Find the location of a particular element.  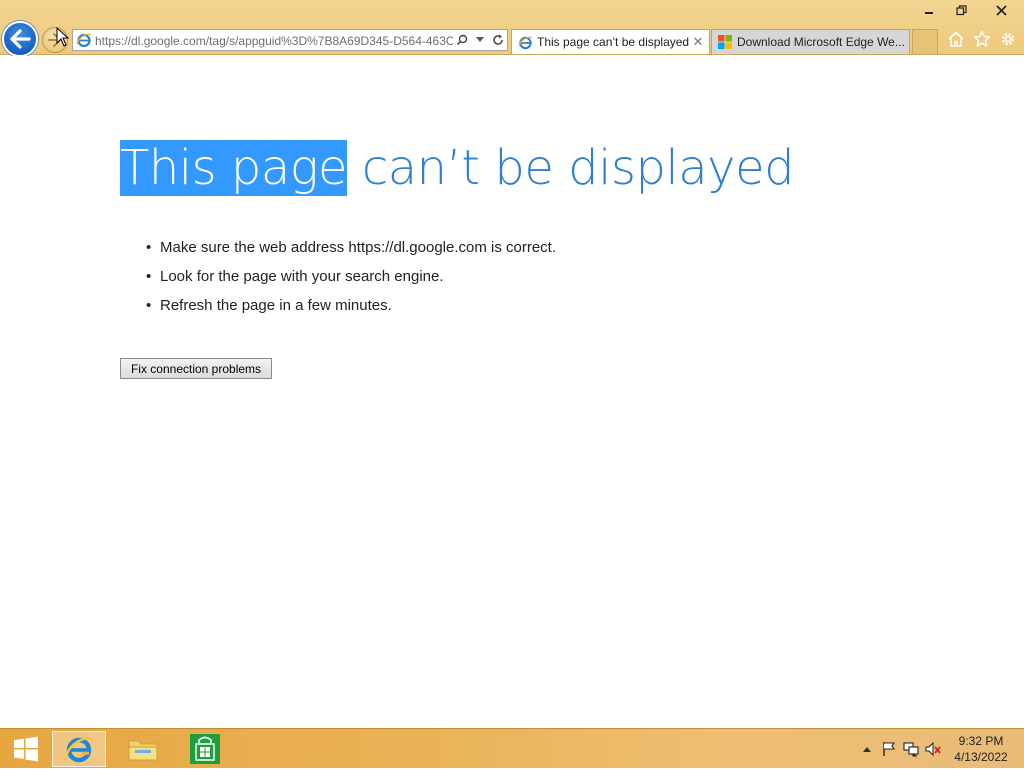

title-rest-text: can’t be displayed is located at coordinates (571, 168).